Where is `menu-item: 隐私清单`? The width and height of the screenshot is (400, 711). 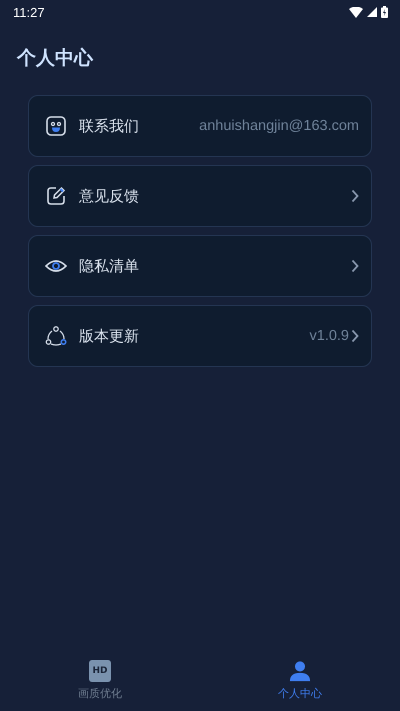
menu-item: 隐私清单 is located at coordinates (200, 266).